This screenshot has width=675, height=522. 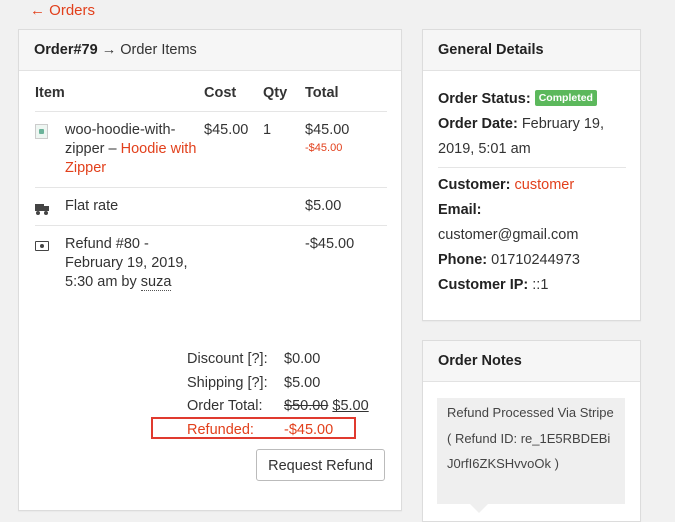 What do you see at coordinates (534, 210) in the screenshot?
I see `email-line: Email:` at bounding box center [534, 210].